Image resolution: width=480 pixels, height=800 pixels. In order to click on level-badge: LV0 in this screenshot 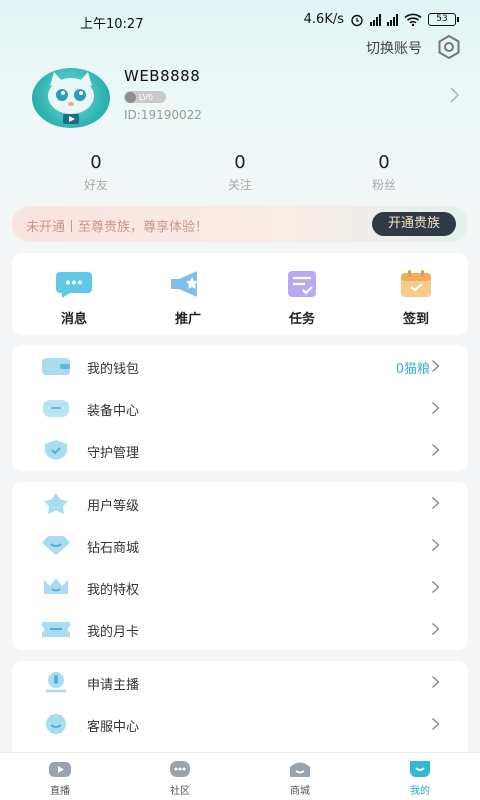, I will do `click(145, 97)`.